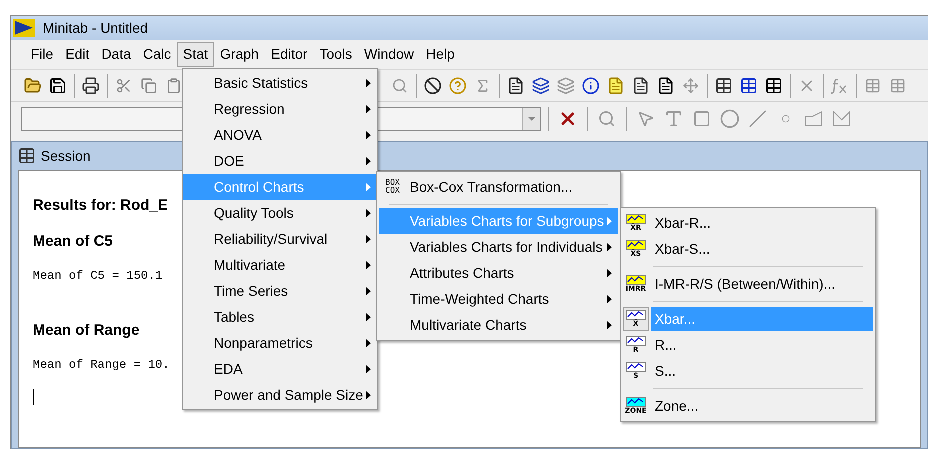 The width and height of the screenshot is (928, 449). What do you see at coordinates (73, 242) in the screenshot?
I see `result-heading: Mean of C5` at bounding box center [73, 242].